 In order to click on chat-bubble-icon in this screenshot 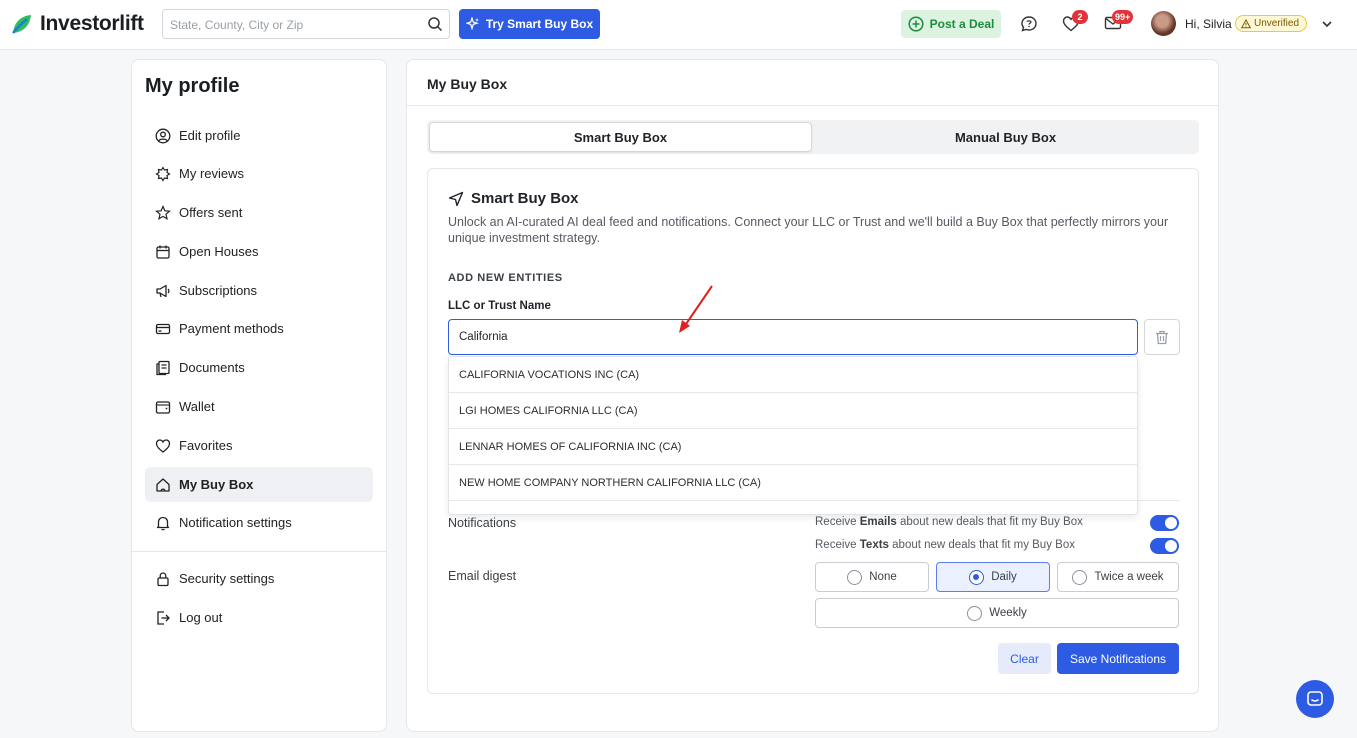, I will do `click(1315, 699)`.